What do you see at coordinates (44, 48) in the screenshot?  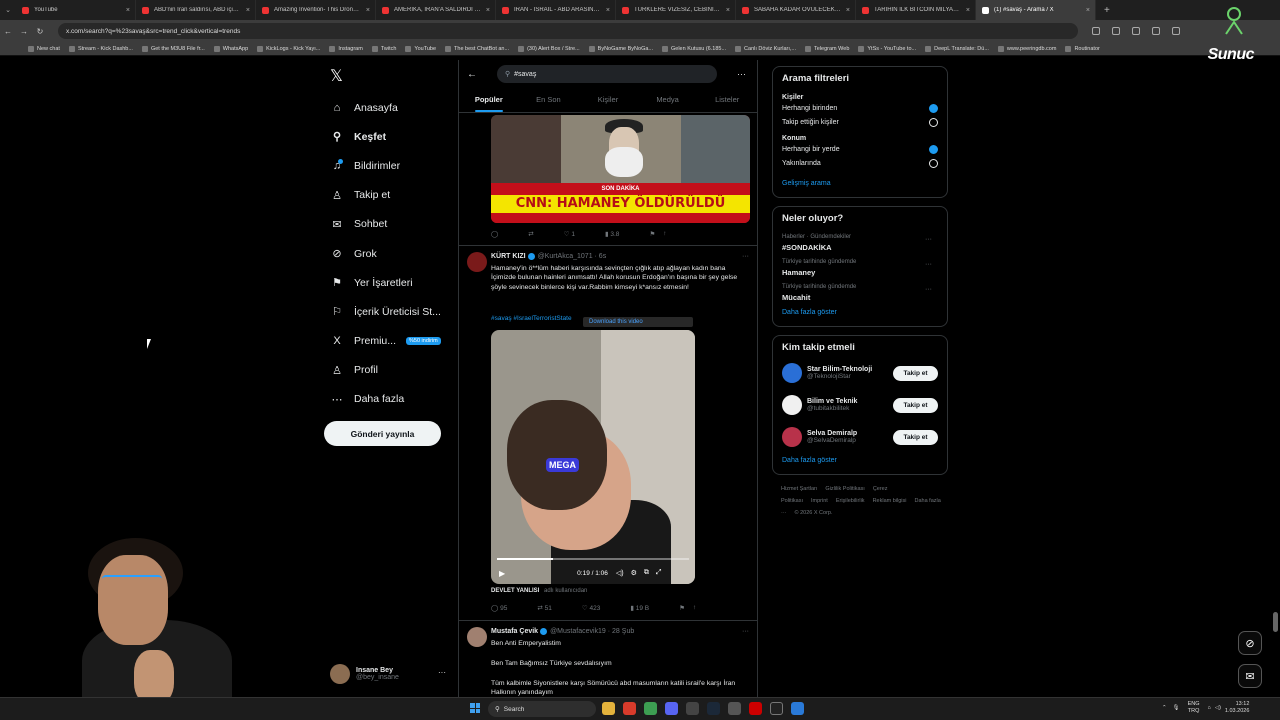 I see `bookmark-item: New chat` at bounding box center [44, 48].